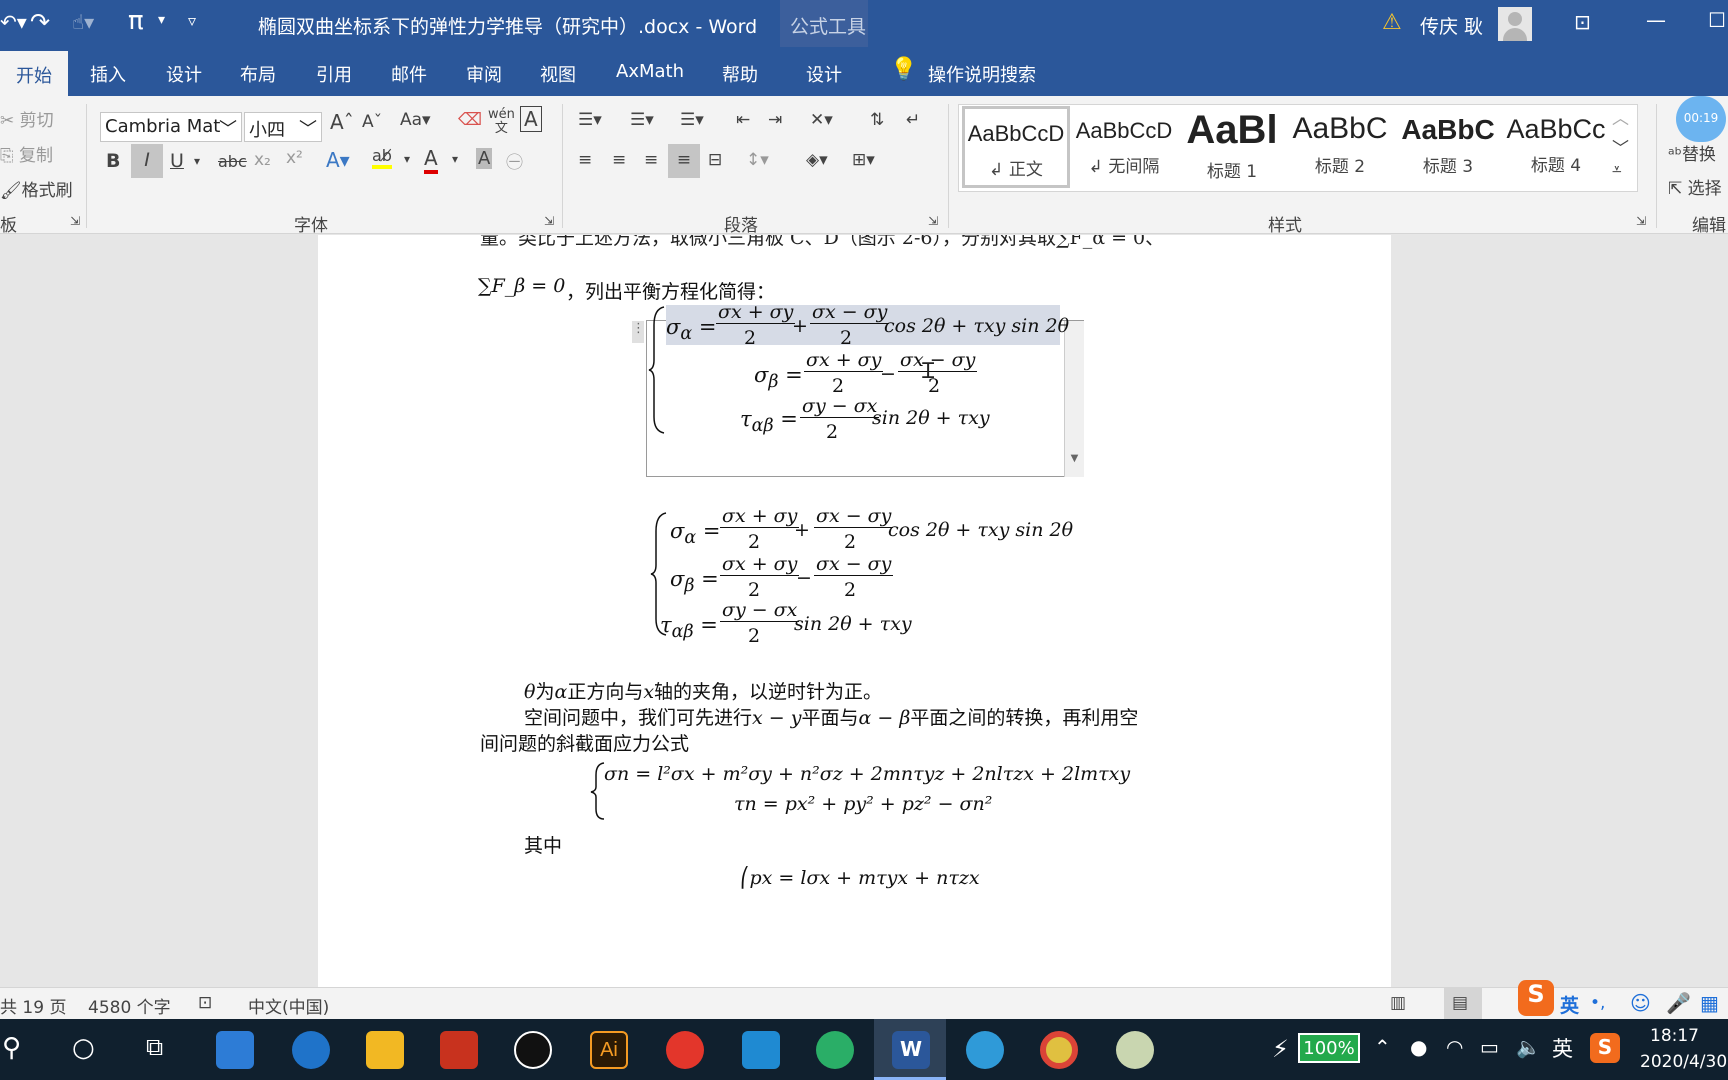  What do you see at coordinates (484, 158) in the screenshot?
I see `char-shading-button: A` at bounding box center [484, 158].